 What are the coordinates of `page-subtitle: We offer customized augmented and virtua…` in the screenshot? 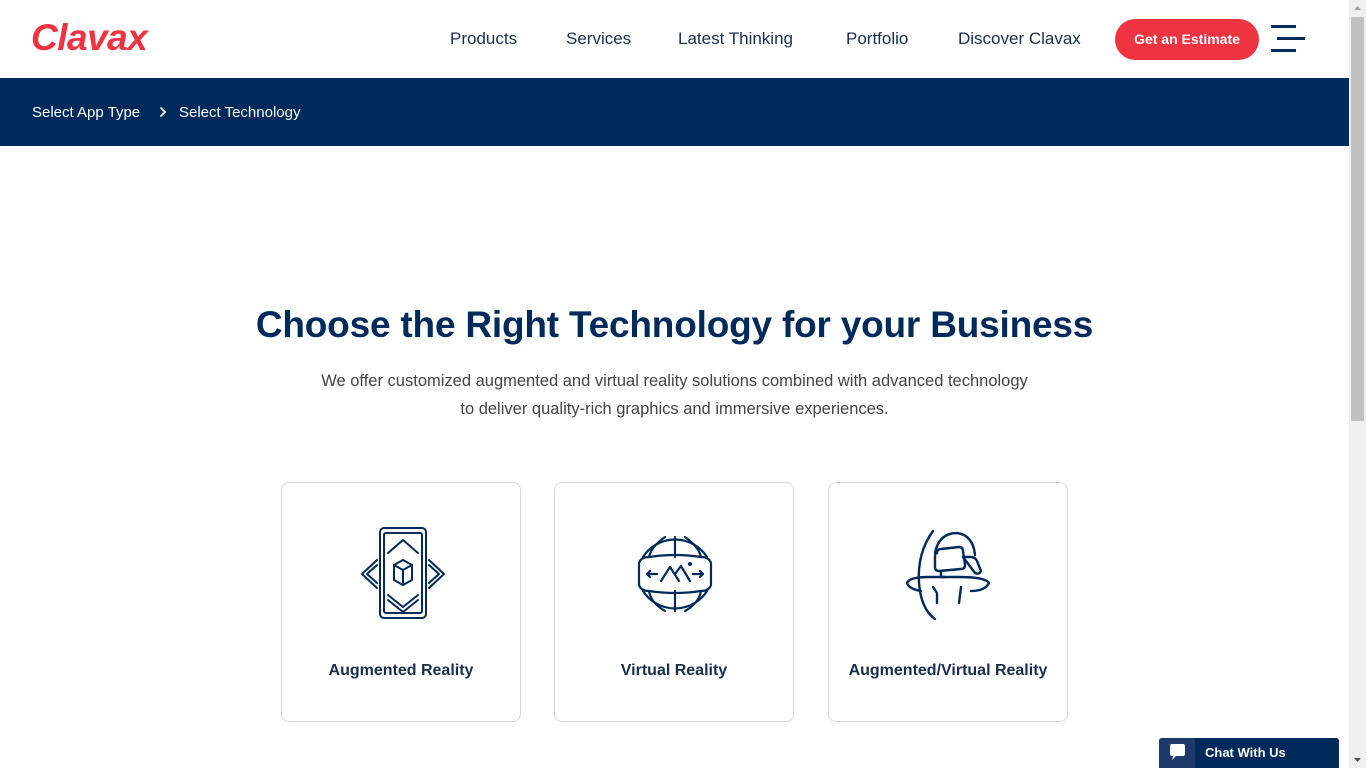 It's located at (674, 395).